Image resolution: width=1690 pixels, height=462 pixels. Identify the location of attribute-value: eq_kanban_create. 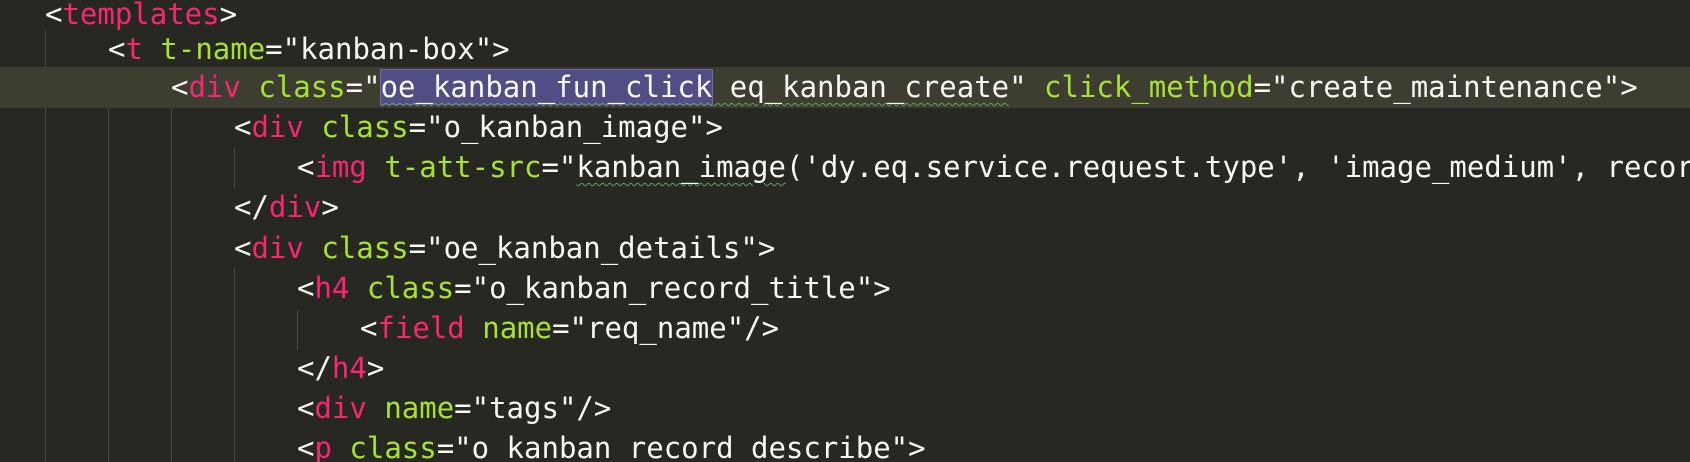
(860, 87).